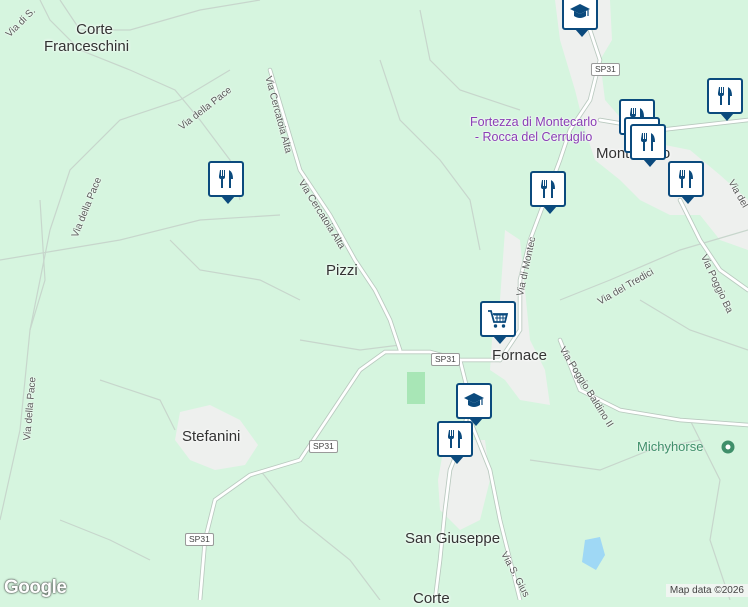 Image resolution: width=748 pixels, height=607 pixels. I want to click on poi-label-line: Fortezza di Montecarlo, so click(534, 122).